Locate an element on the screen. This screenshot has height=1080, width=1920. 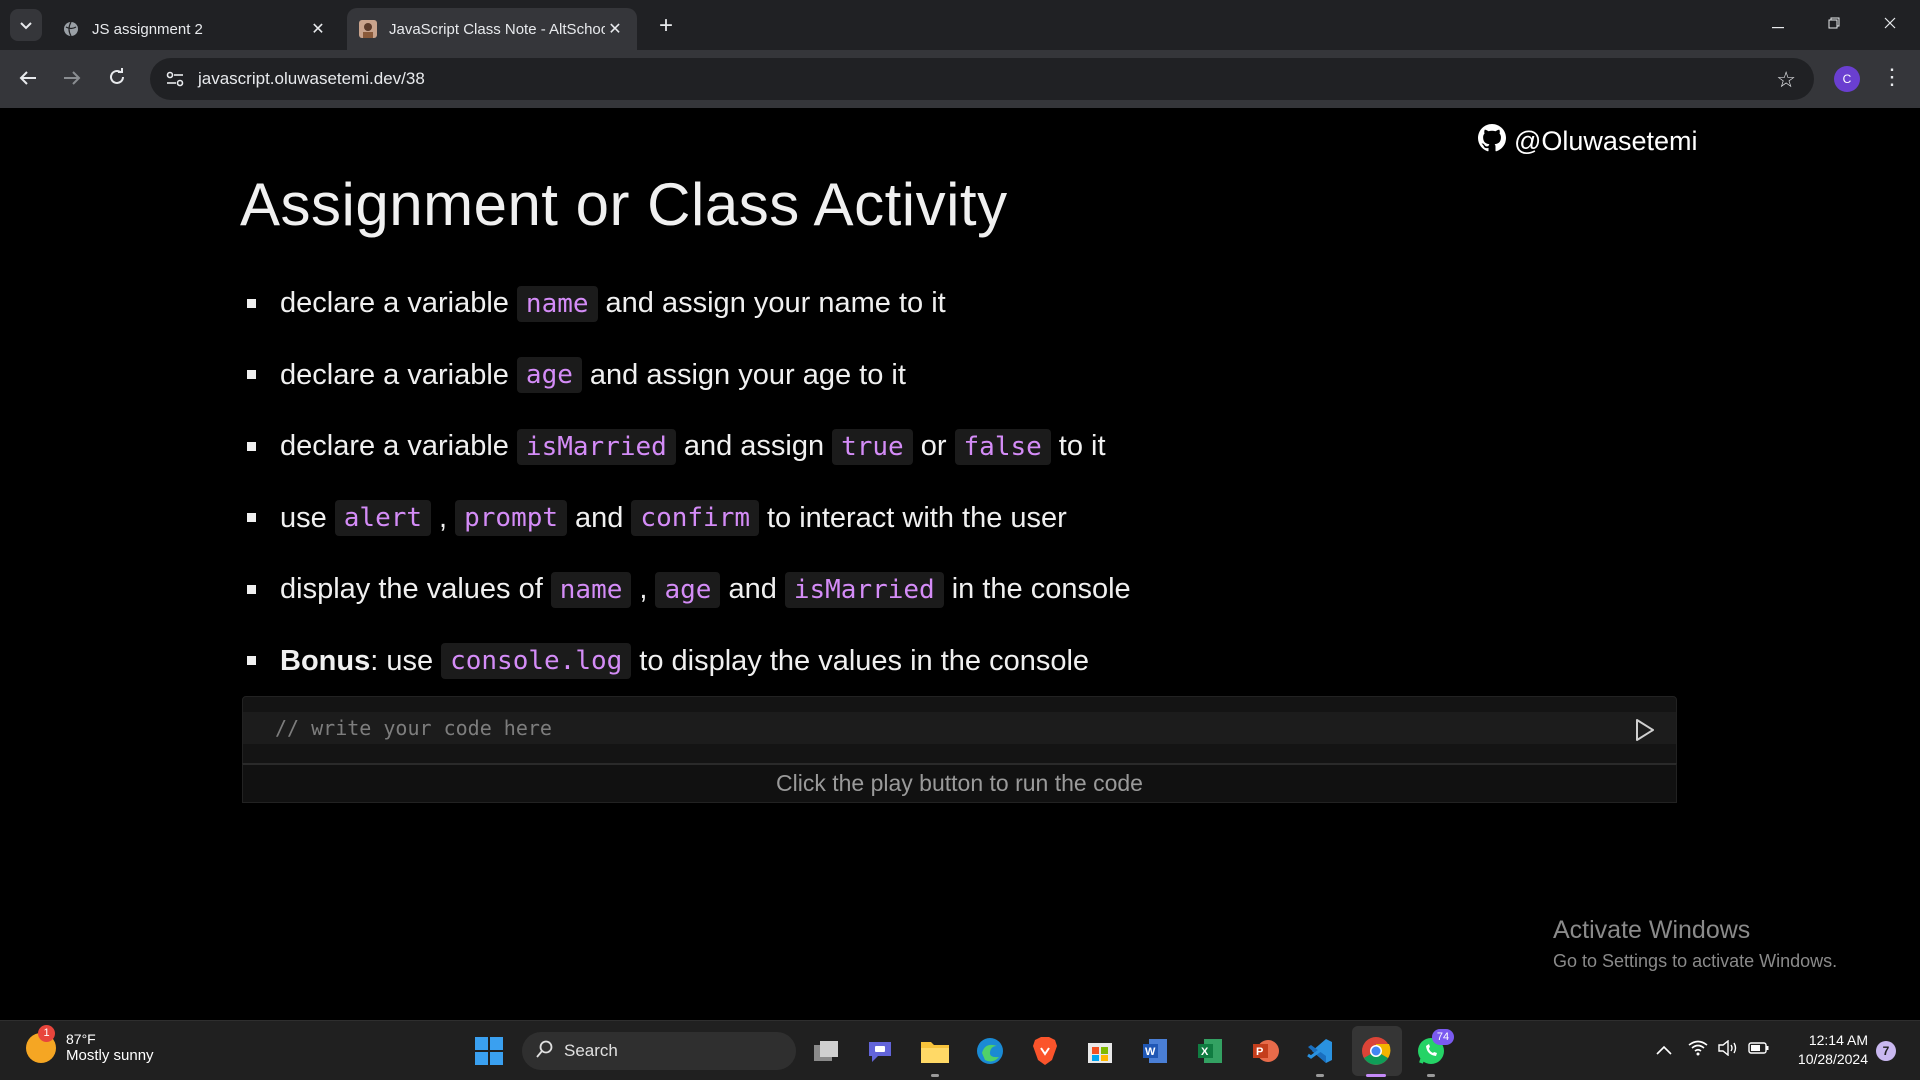
restore-button is located at coordinates (1834, 25).